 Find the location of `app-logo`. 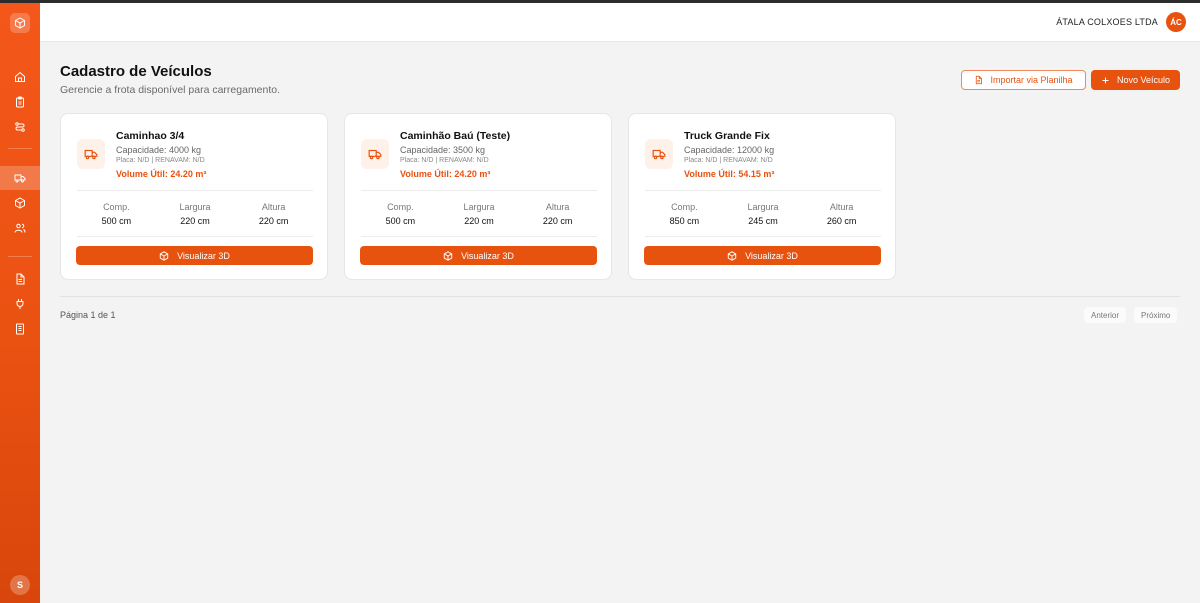

app-logo is located at coordinates (20, 23).